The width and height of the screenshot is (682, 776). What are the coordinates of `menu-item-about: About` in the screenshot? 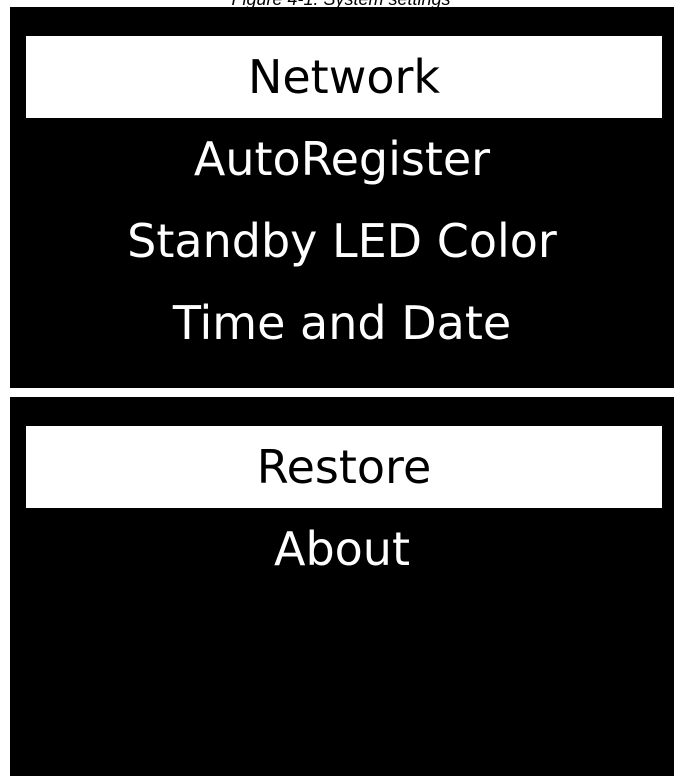 It's located at (342, 549).